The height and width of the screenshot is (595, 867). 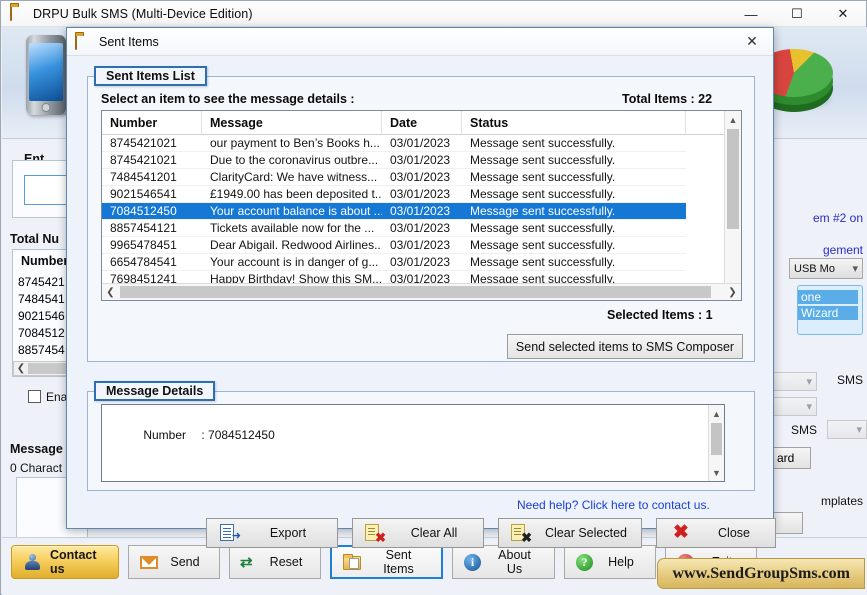 I want to click on close-button: ✕, so click(x=843, y=14).